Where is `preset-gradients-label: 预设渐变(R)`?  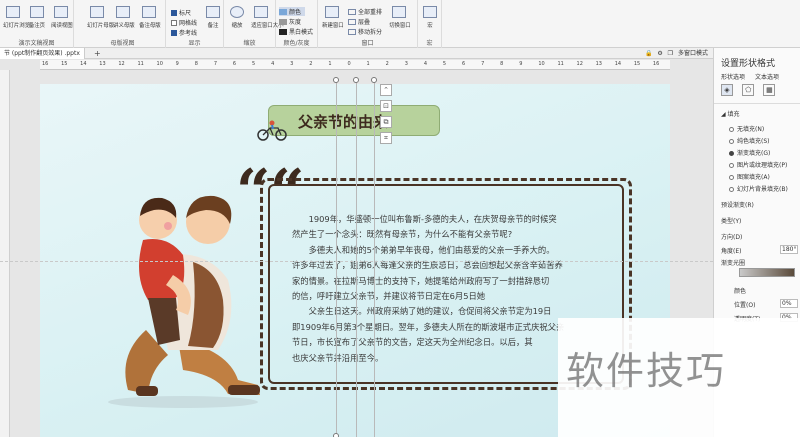 preset-gradients-label: 预设渐变(R) is located at coordinates (737, 204).